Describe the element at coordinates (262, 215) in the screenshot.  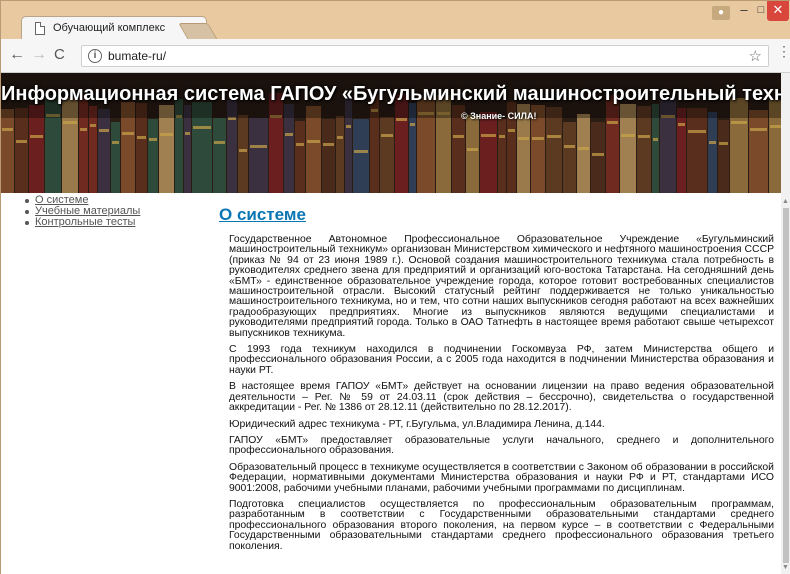
I see `page-title: О системе` at that location.